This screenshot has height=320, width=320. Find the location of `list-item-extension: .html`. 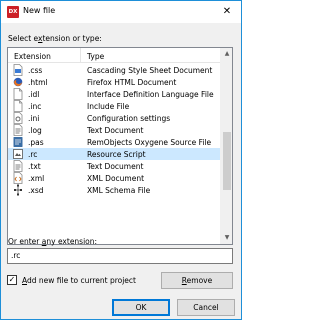

list-item-extension: .html is located at coordinates (38, 82).